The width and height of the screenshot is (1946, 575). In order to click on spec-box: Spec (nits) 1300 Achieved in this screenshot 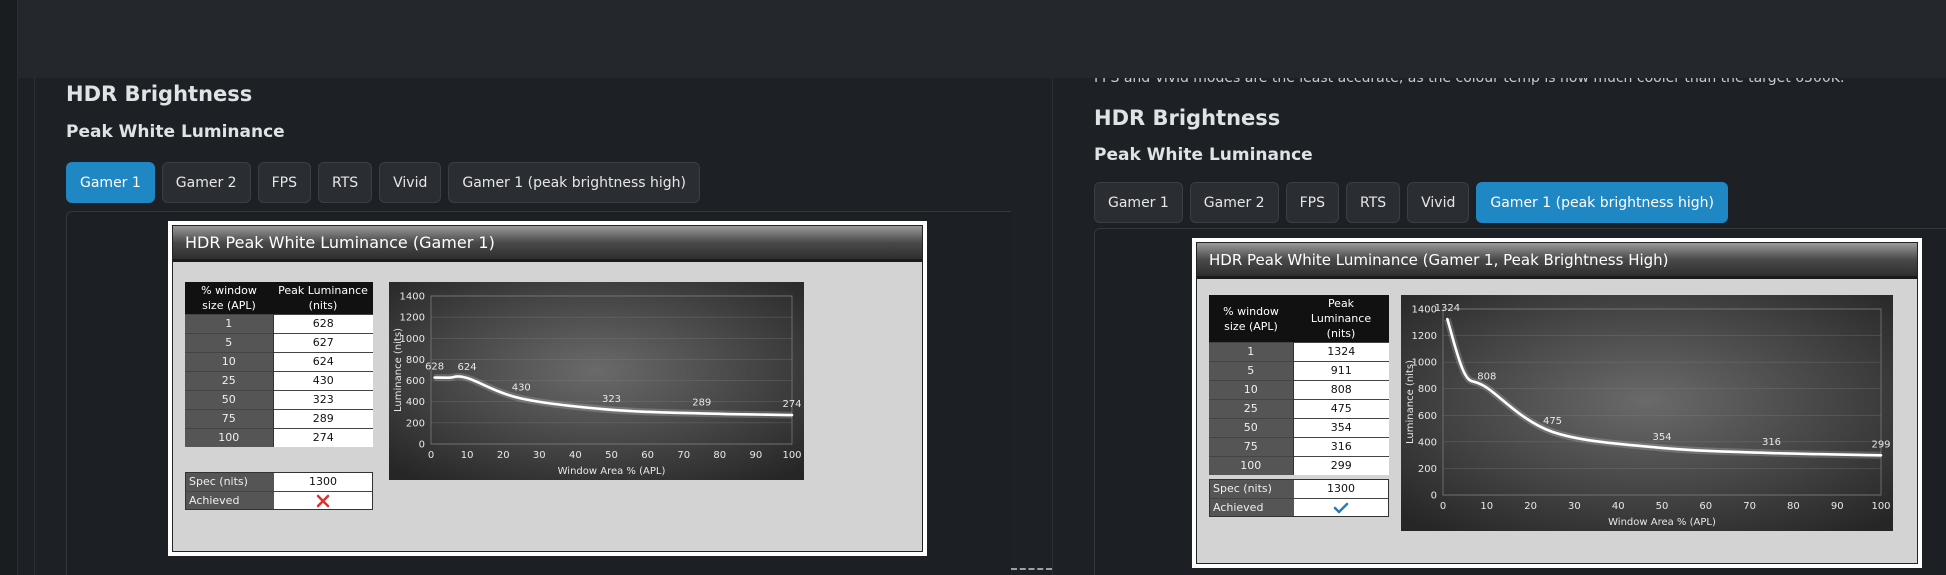, I will do `click(1299, 498)`.